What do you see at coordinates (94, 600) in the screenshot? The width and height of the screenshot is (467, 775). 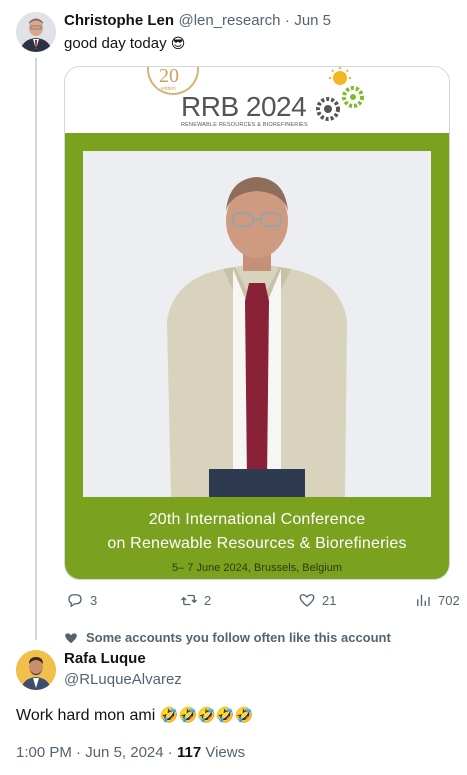 I see `reply-count: 3` at bounding box center [94, 600].